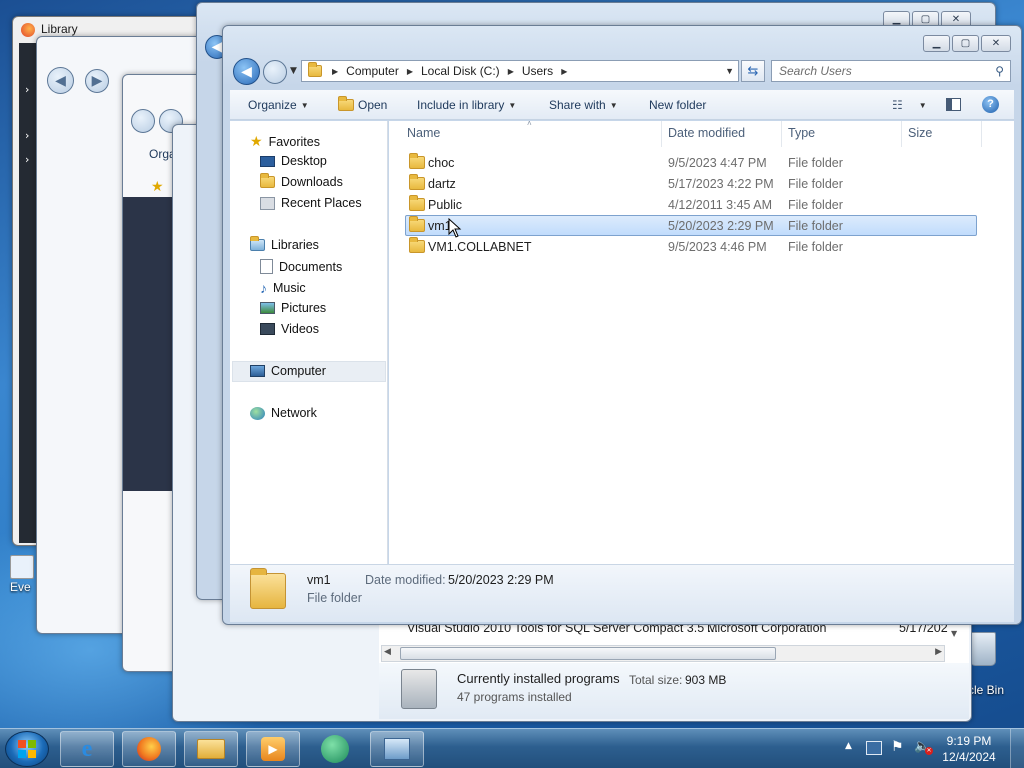  I want to click on address-bar: ▶ Computer ▶ Local Disk (C:) ▶ Users ▶ ▼, so click(520, 71).